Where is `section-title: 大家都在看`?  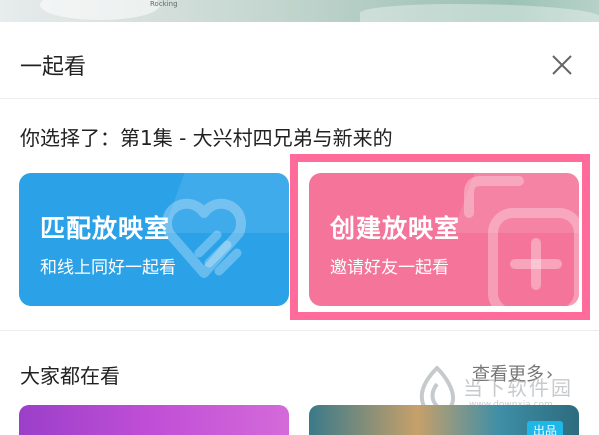 section-title: 大家都在看 is located at coordinates (70, 376).